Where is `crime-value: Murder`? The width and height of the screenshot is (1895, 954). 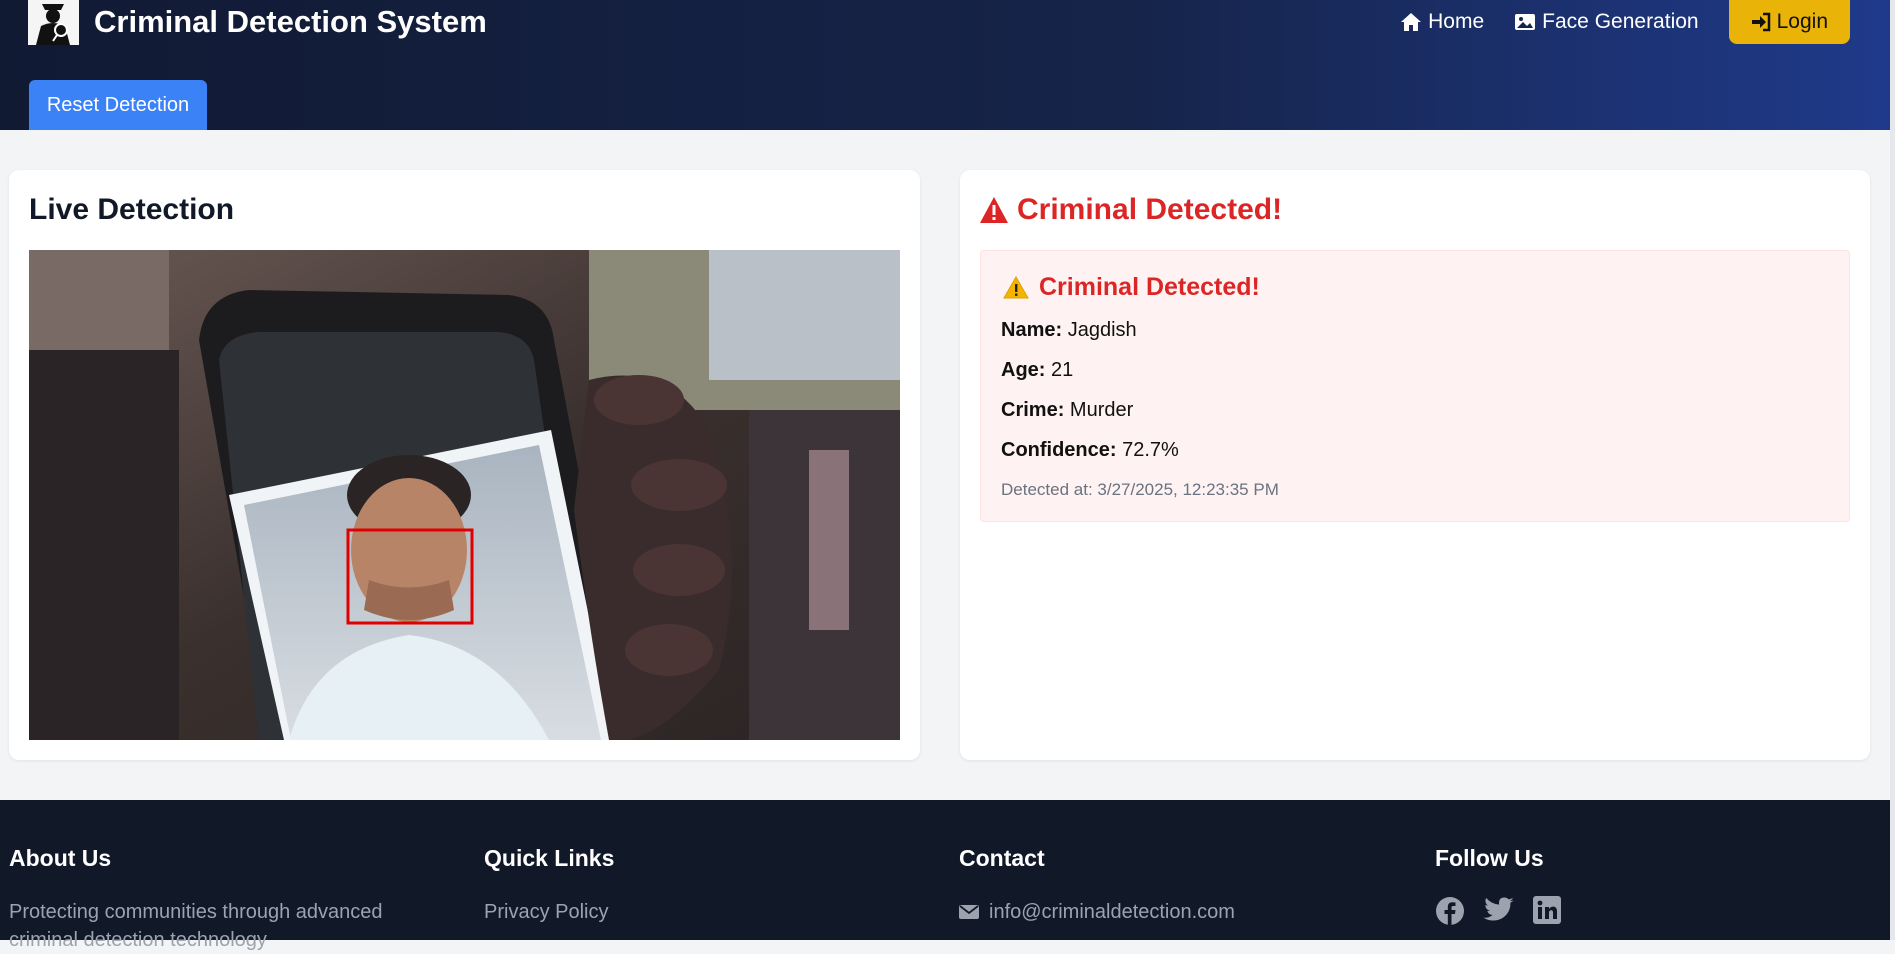 crime-value: Murder is located at coordinates (1101, 410).